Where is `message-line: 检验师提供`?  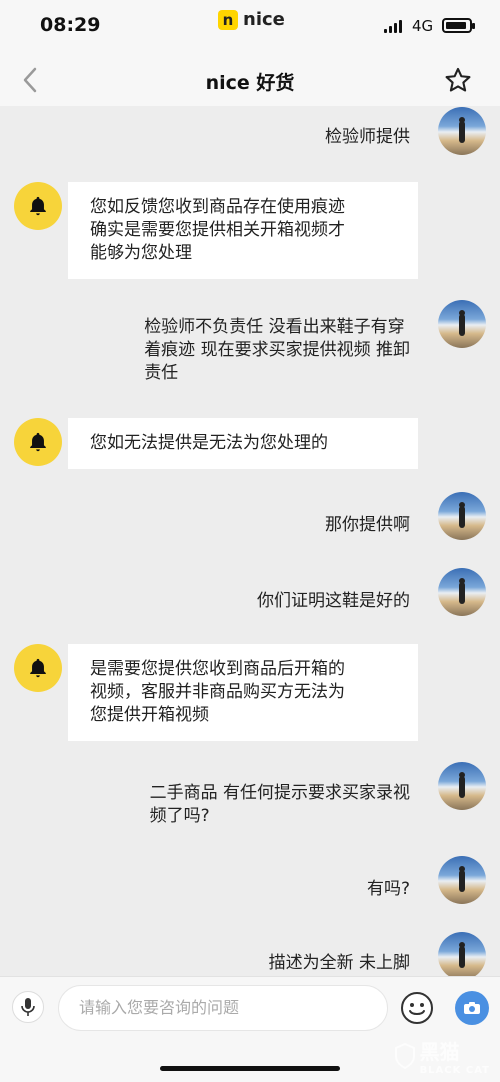 message-line: 检验师提供 is located at coordinates (367, 137).